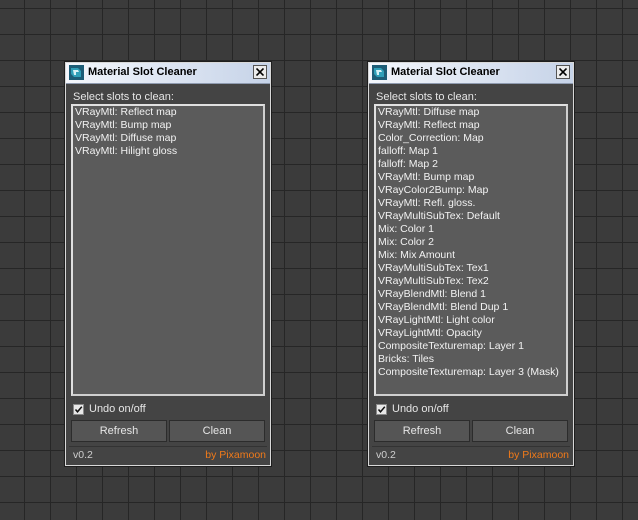 The width and height of the screenshot is (638, 520). What do you see at coordinates (471, 333) in the screenshot?
I see `list-item: VRayLightMtl: Opacity` at bounding box center [471, 333].